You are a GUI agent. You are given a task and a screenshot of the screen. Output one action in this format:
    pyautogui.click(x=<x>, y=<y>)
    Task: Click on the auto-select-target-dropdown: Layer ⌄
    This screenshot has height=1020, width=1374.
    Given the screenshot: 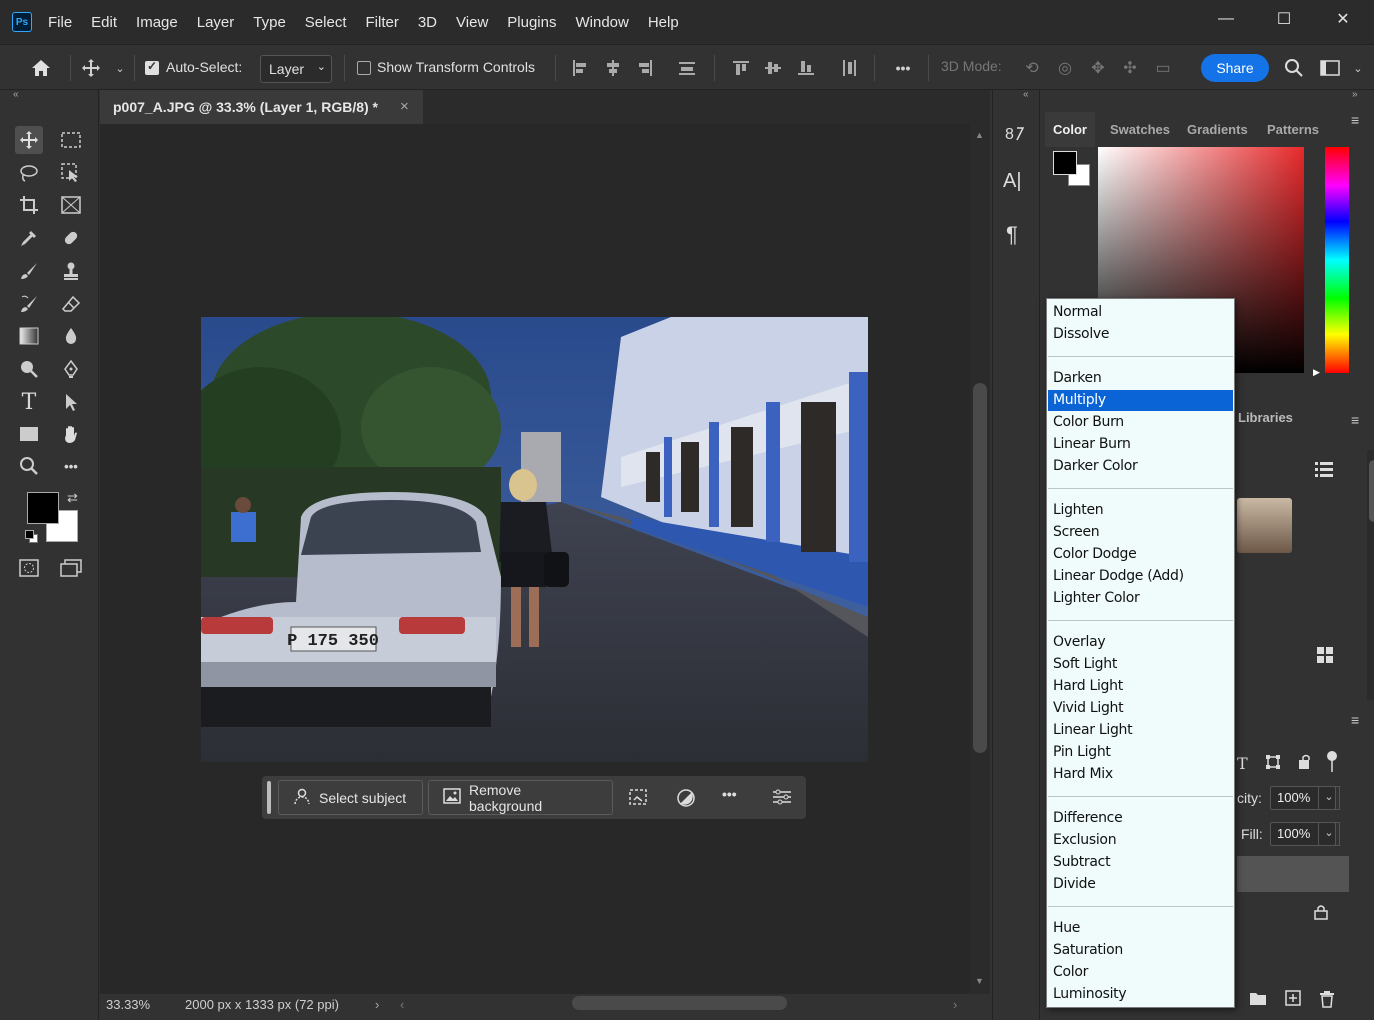 What is the action you would take?
    pyautogui.click(x=296, y=69)
    